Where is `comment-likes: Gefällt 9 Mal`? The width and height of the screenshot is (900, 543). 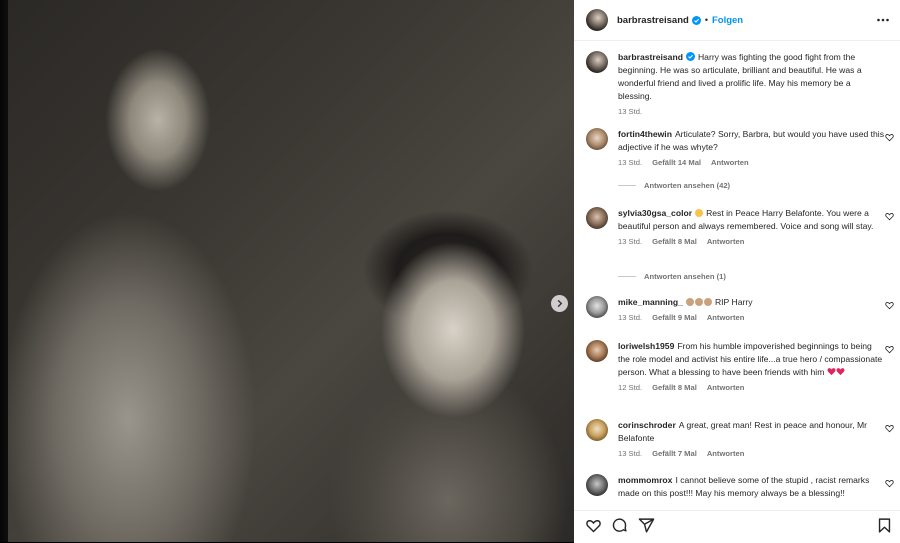
comment-likes: Gefällt 9 Mal is located at coordinates (674, 317).